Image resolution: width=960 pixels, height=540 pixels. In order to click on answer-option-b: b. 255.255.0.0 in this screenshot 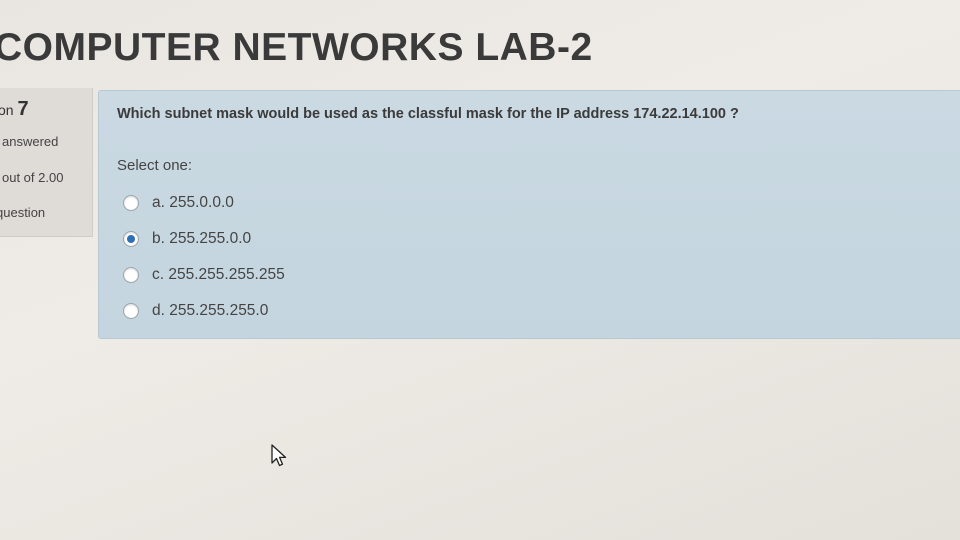, I will do `click(204, 239)`.